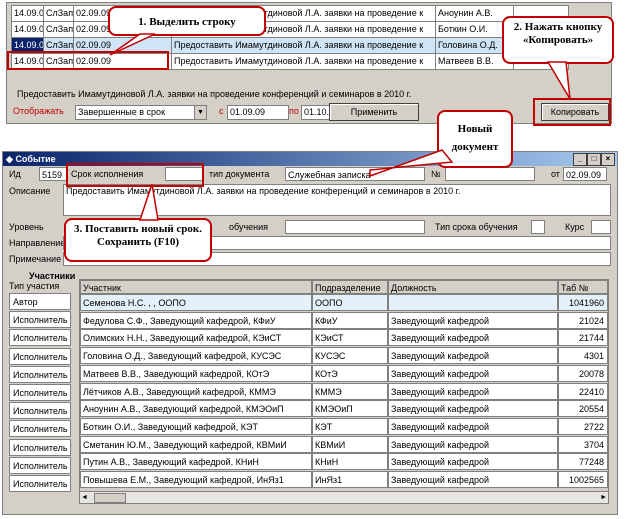 Image resolution: width=640 pixels, height=519 pixels. Describe the element at coordinates (603, 497) in the screenshot. I see `scroll-right-icon: ►` at that location.